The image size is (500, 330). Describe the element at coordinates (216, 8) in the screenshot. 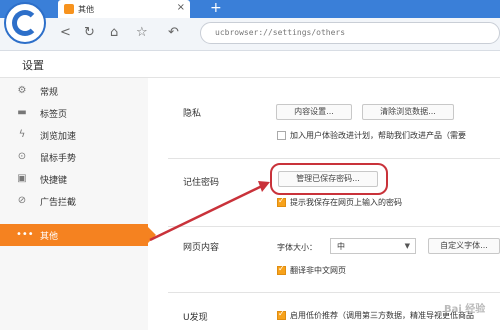

I see `new-tab-button: +` at that location.